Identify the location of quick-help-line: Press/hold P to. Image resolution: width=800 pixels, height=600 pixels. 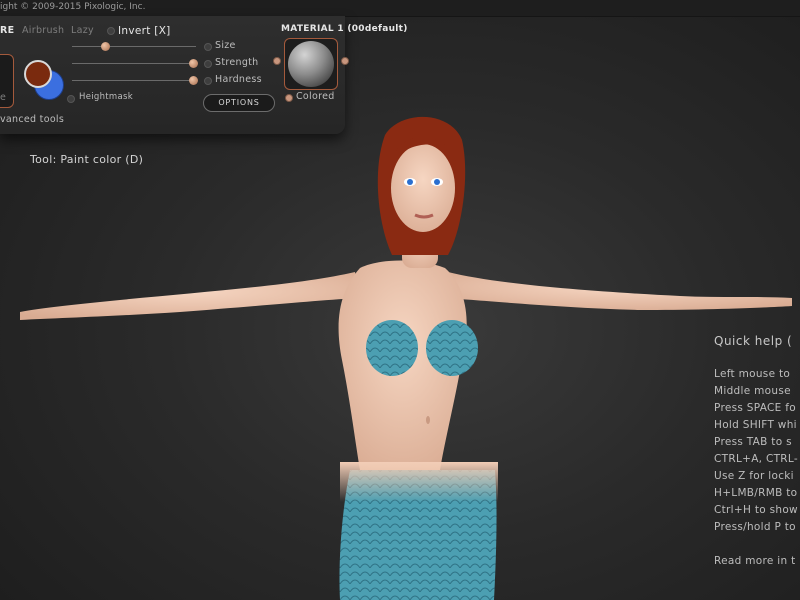
(755, 527).